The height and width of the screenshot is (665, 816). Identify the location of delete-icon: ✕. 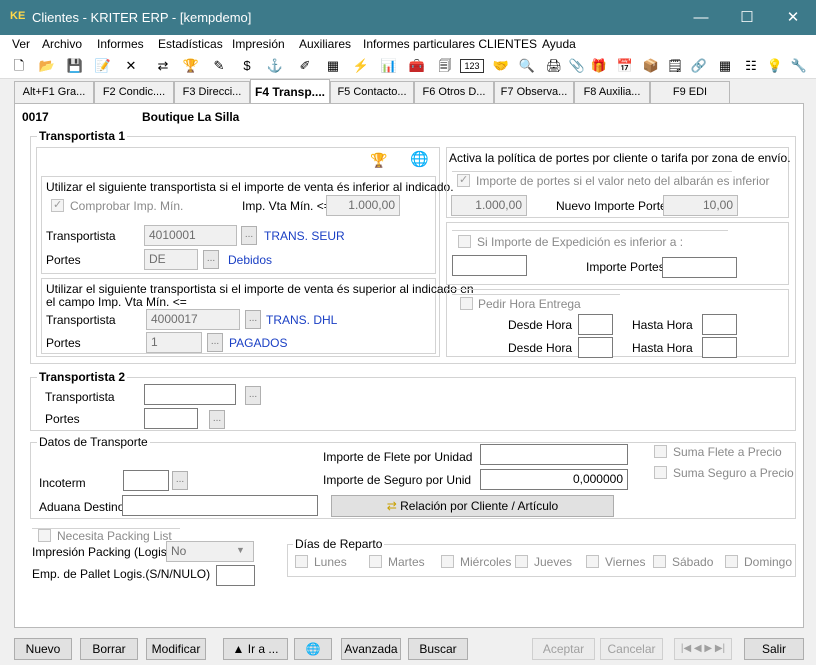
(131, 66).